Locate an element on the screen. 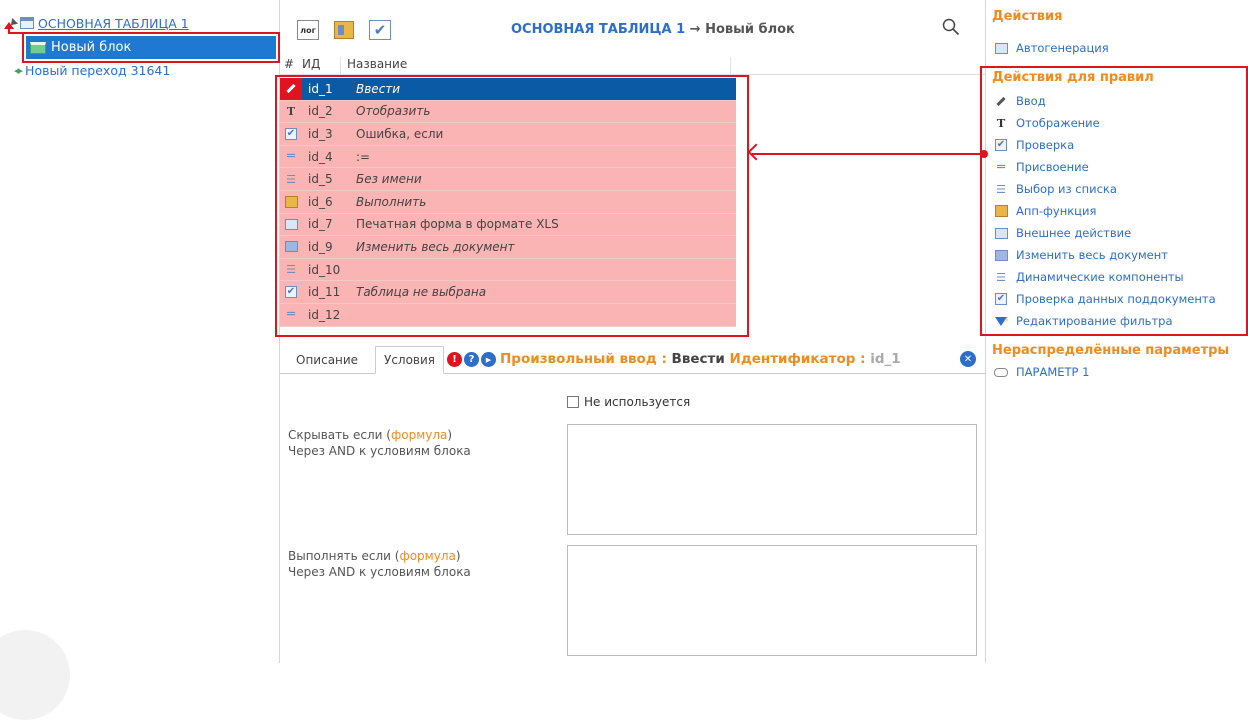 This screenshot has width=1248, height=720. param-item: ПАРАМЕТР 1 is located at coordinates (1041, 372).